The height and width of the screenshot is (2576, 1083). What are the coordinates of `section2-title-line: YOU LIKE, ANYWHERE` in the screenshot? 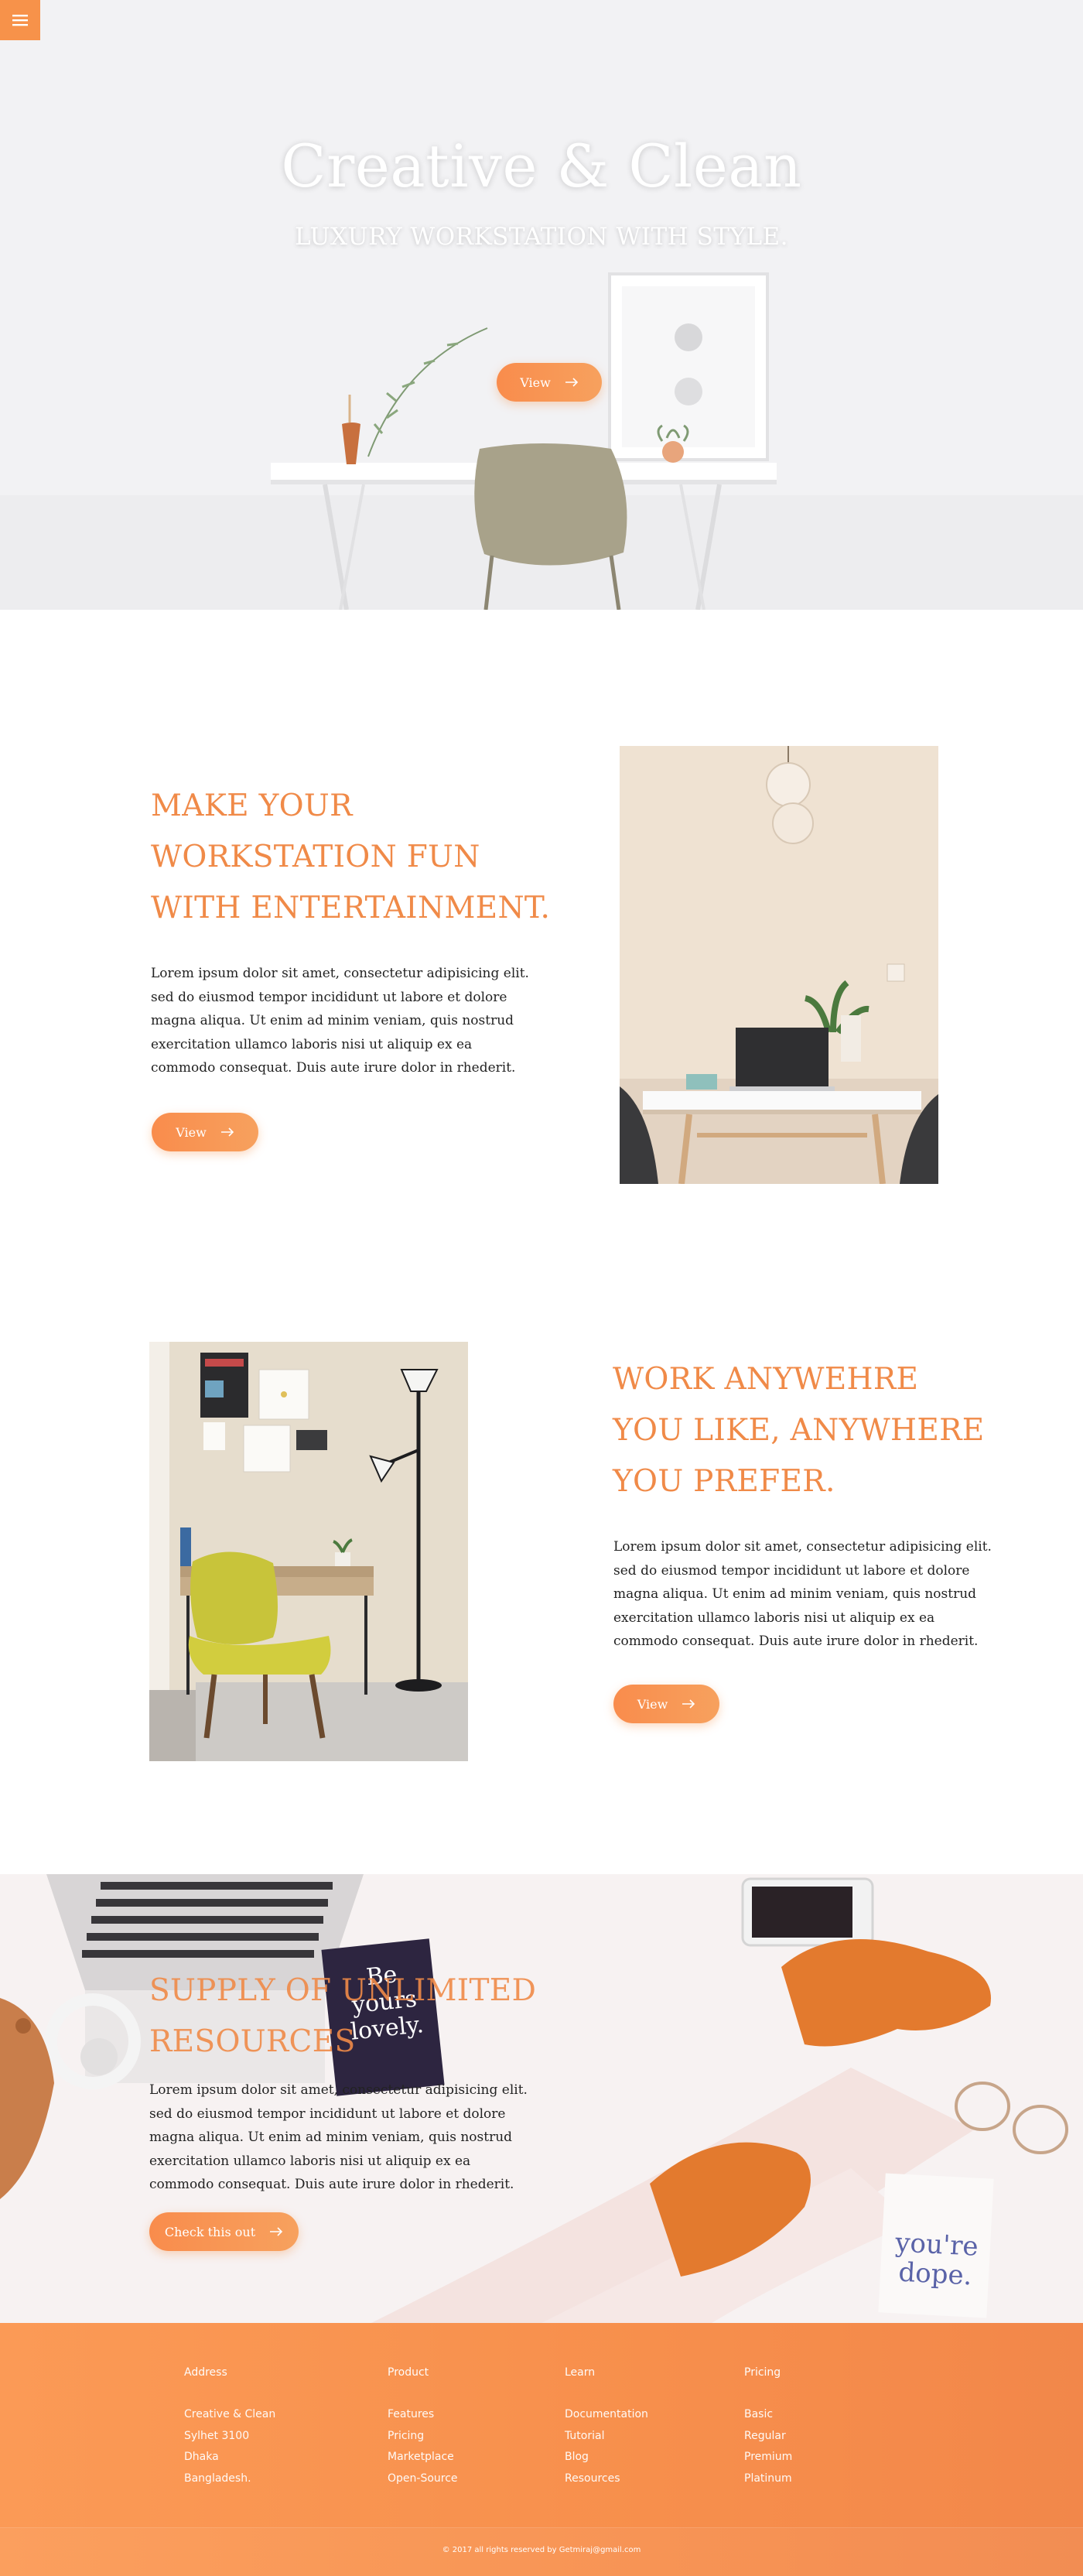 It's located at (799, 1431).